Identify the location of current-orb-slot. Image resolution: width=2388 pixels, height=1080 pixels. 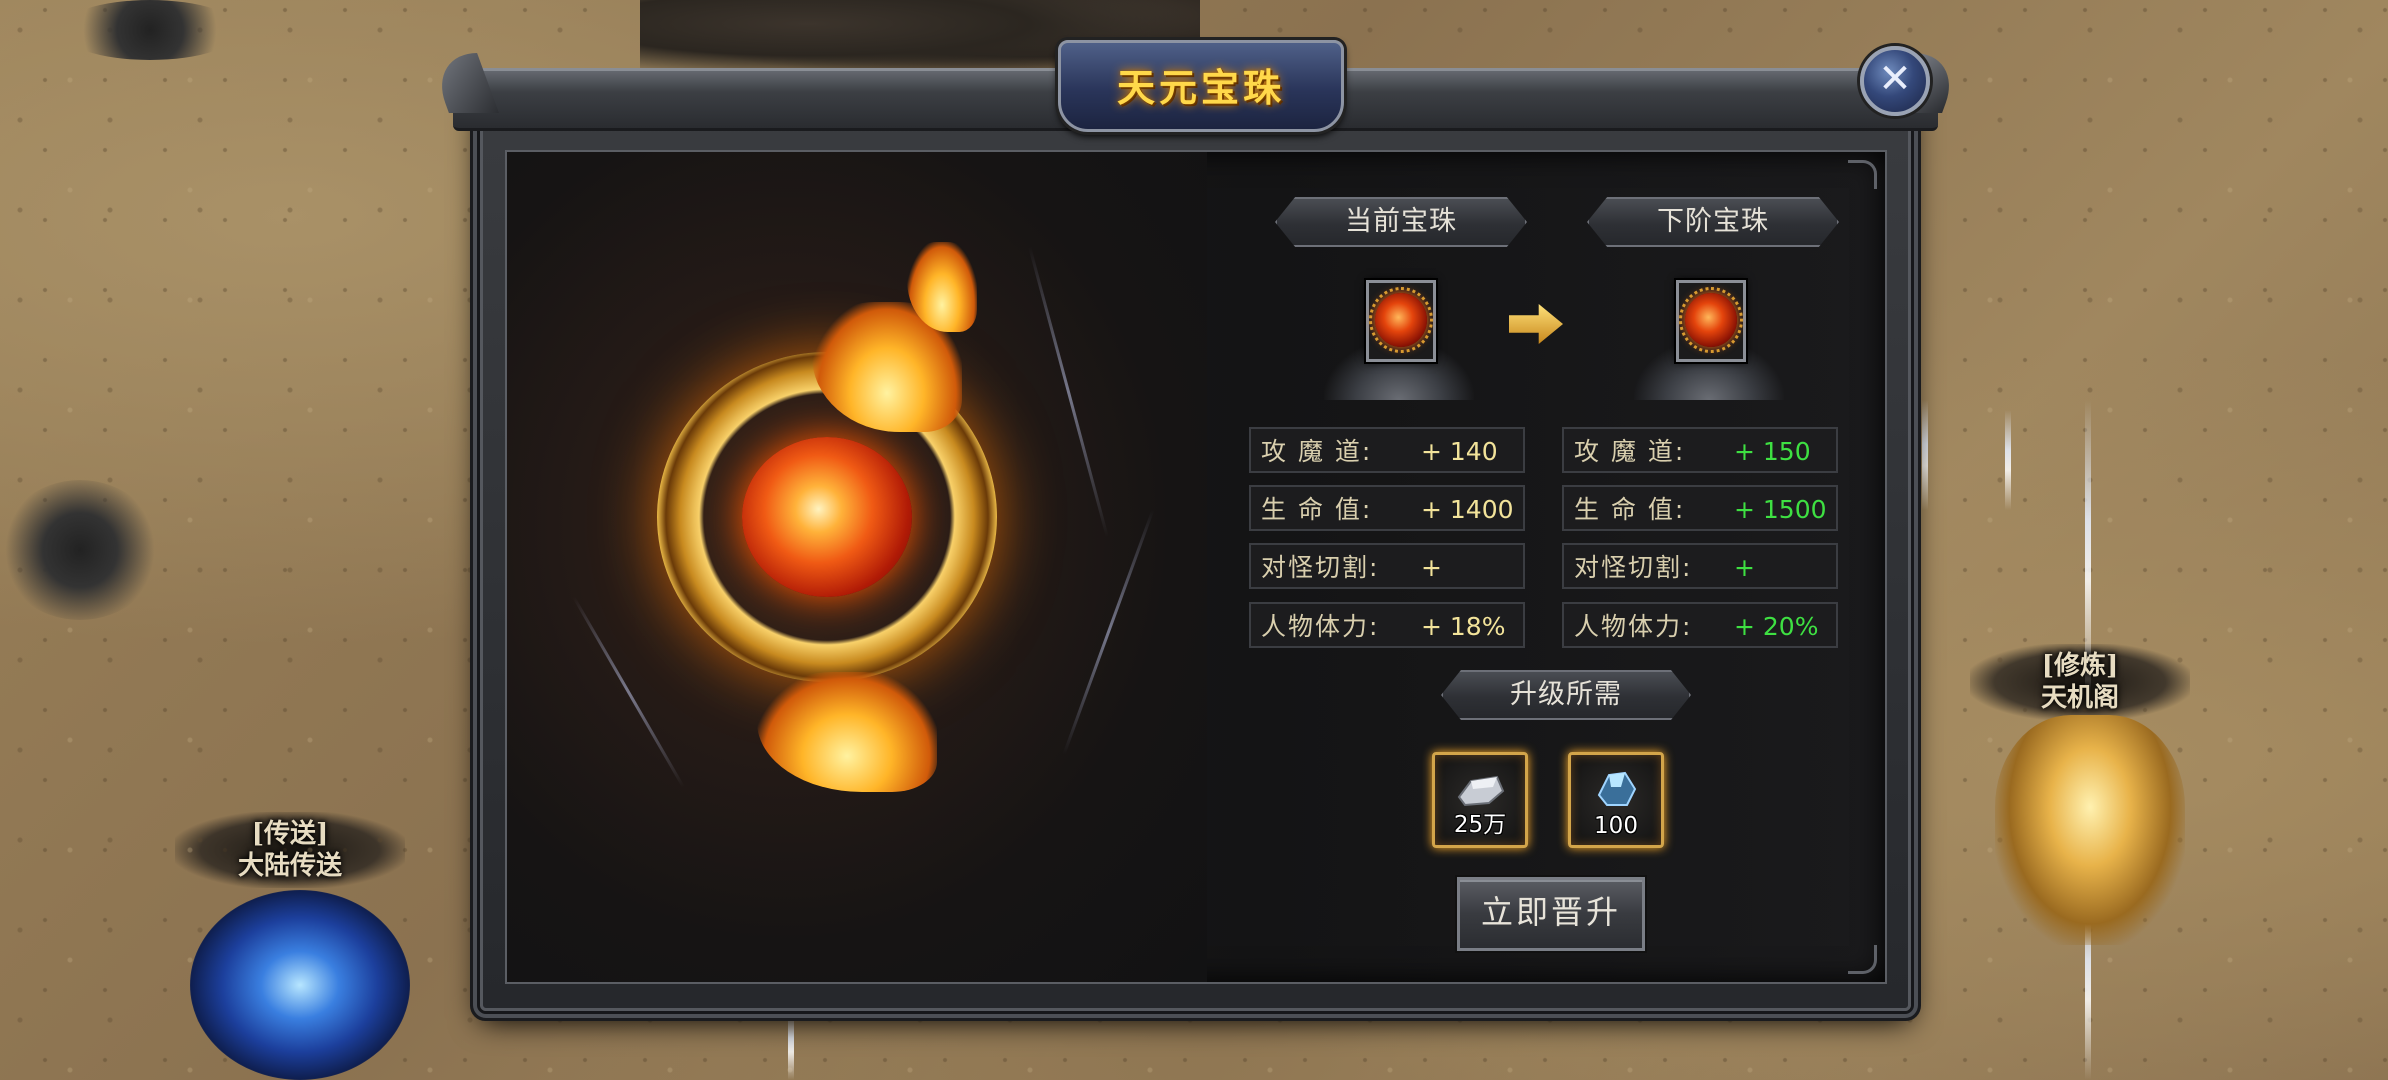
(1399, 336).